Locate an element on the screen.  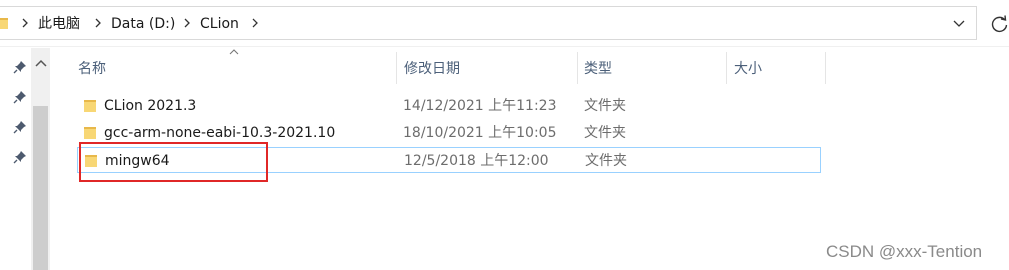
file-row: CLion 2021.3 14/12/2021 上午11:23 文件夹 is located at coordinates (449, 106).